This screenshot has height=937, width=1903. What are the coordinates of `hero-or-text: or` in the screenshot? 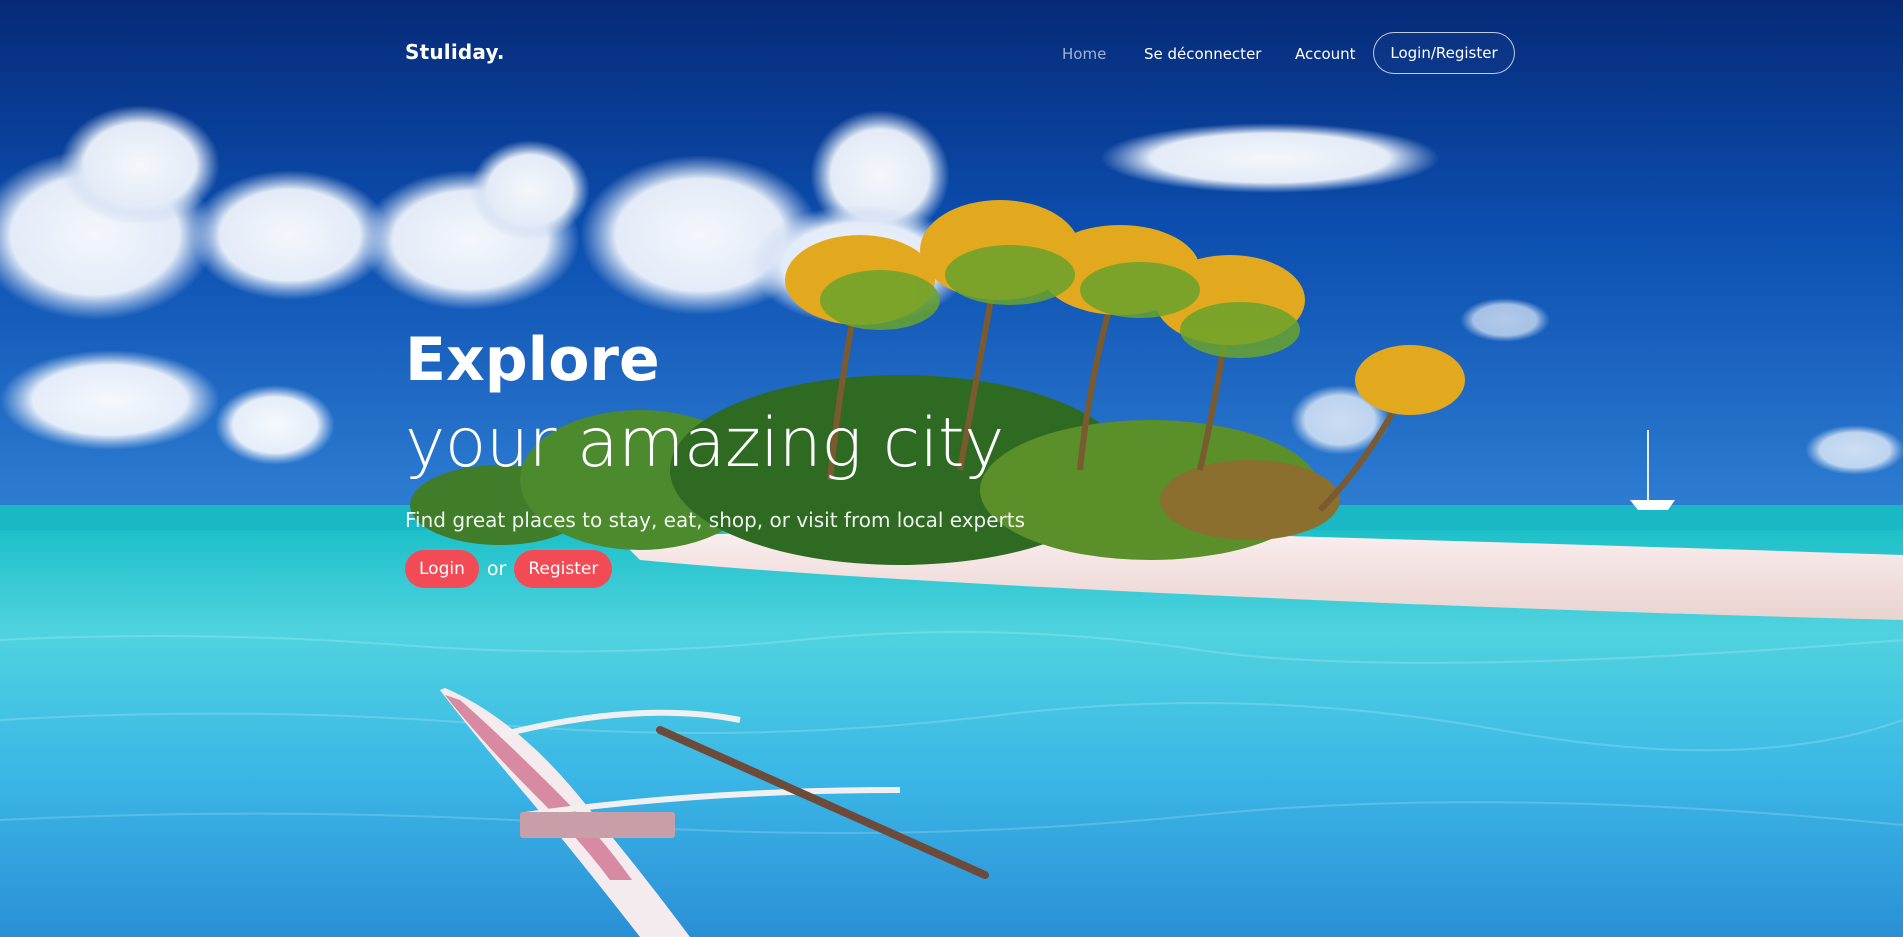 It's located at (496, 569).